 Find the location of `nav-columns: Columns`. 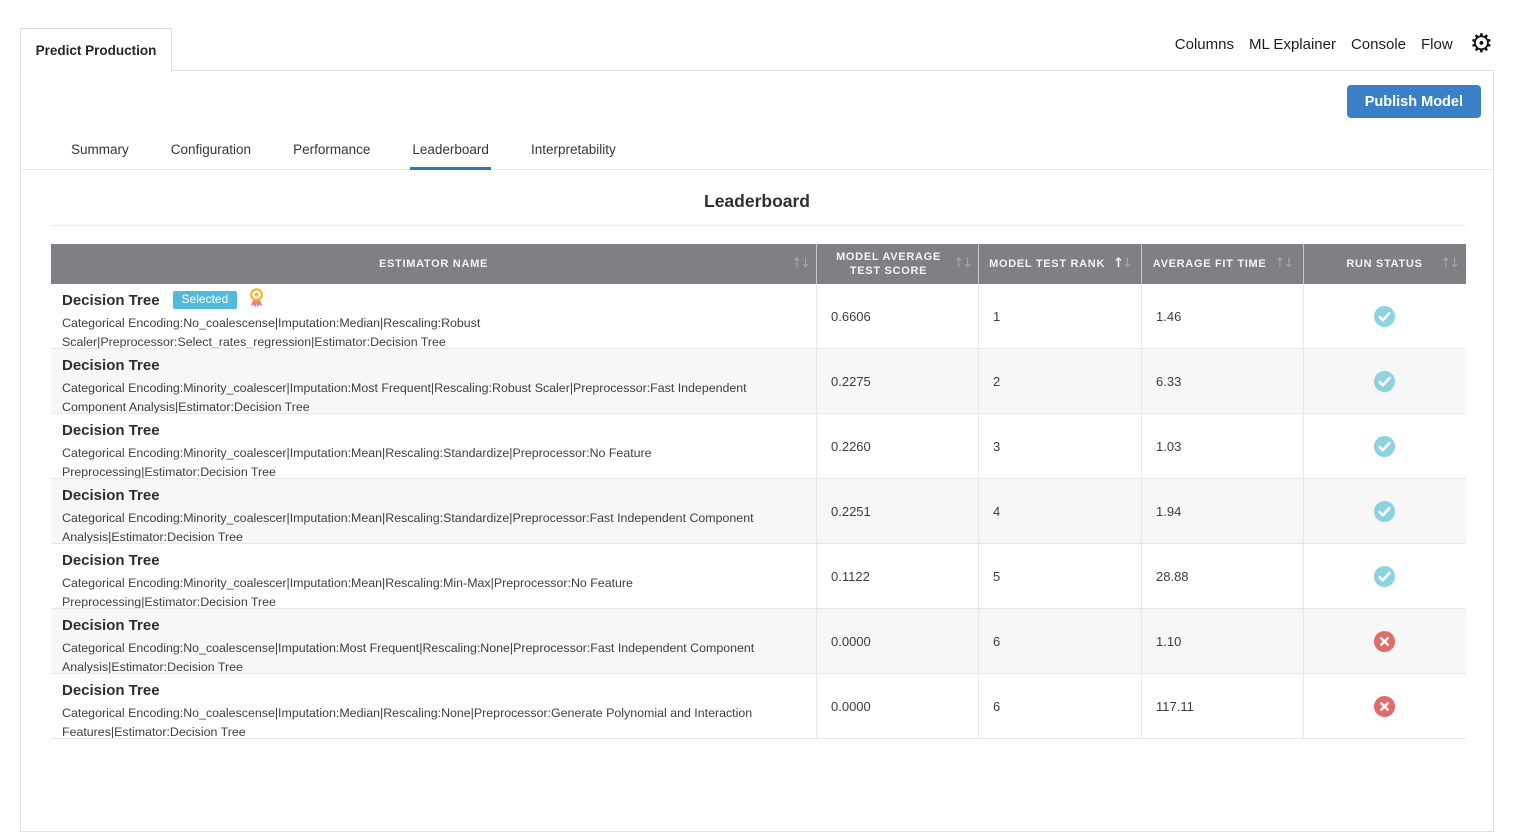

nav-columns: Columns is located at coordinates (1204, 44).